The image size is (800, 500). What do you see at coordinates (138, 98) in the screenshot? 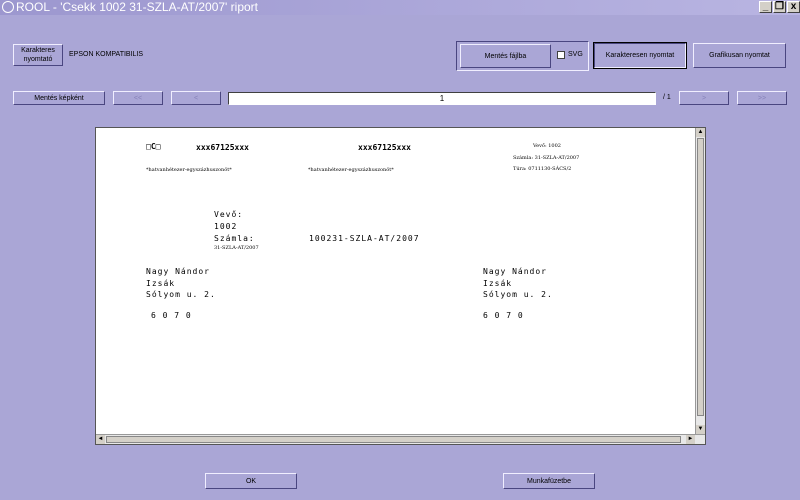
I see `first-page-button: <<` at bounding box center [138, 98].